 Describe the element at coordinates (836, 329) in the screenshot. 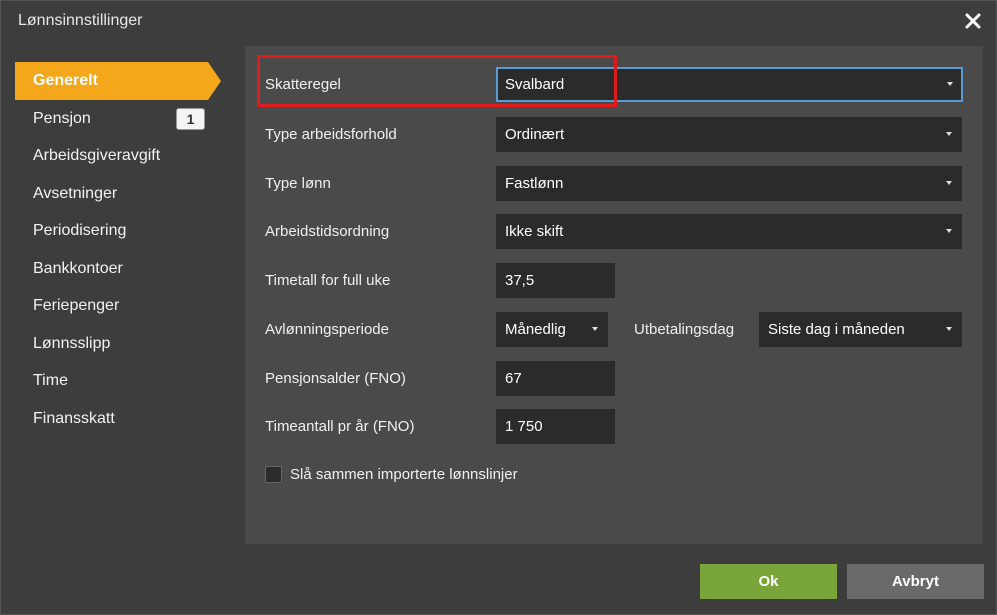

I see `utbetalingsdag-value: Siste dag i måneden` at that location.